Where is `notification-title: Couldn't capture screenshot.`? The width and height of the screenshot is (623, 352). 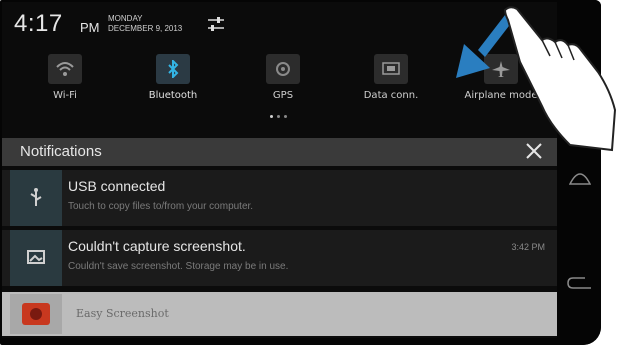 notification-title: Couldn't capture screenshot. is located at coordinates (157, 246).